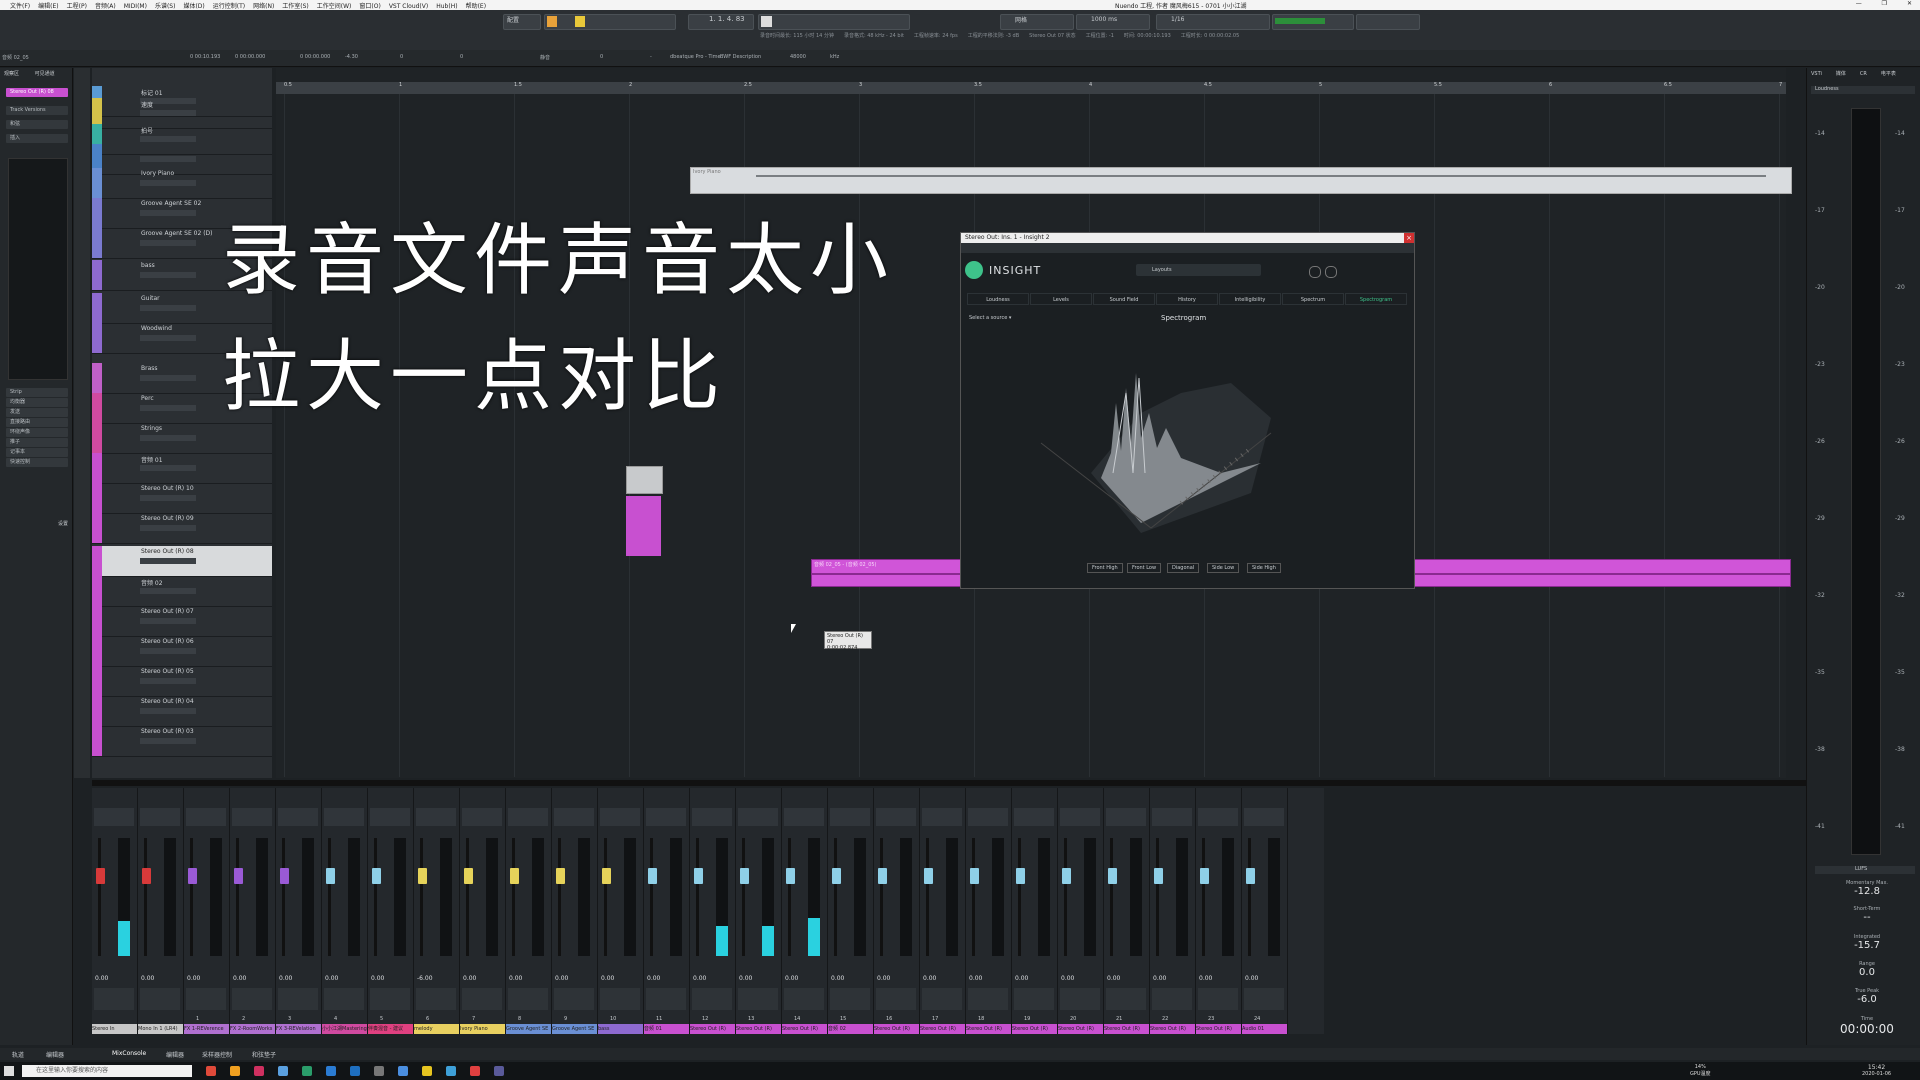 This screenshot has height=1080, width=1920. I want to click on right-zone-tab: VSTi, so click(1816, 74).